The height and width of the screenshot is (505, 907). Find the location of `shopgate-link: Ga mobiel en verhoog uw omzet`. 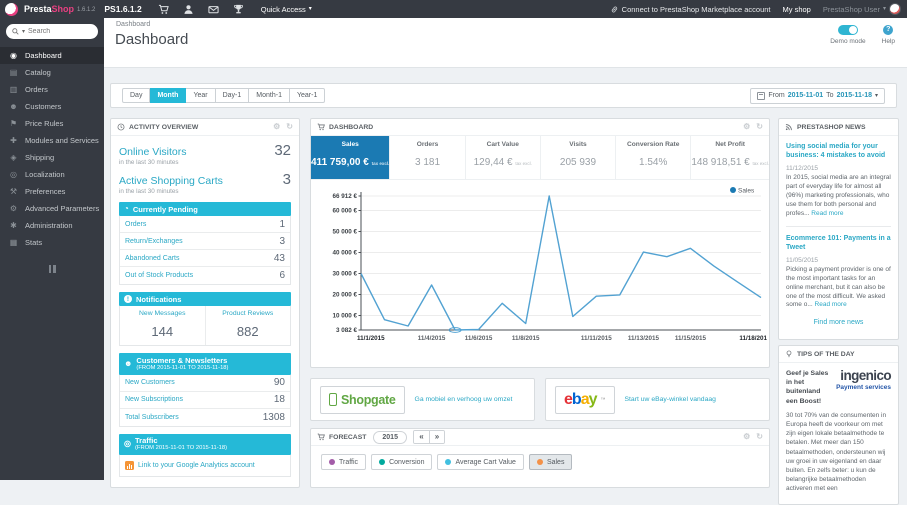

shopgate-link: Ga mobiel en verhoog uw omzet is located at coordinates (464, 399).